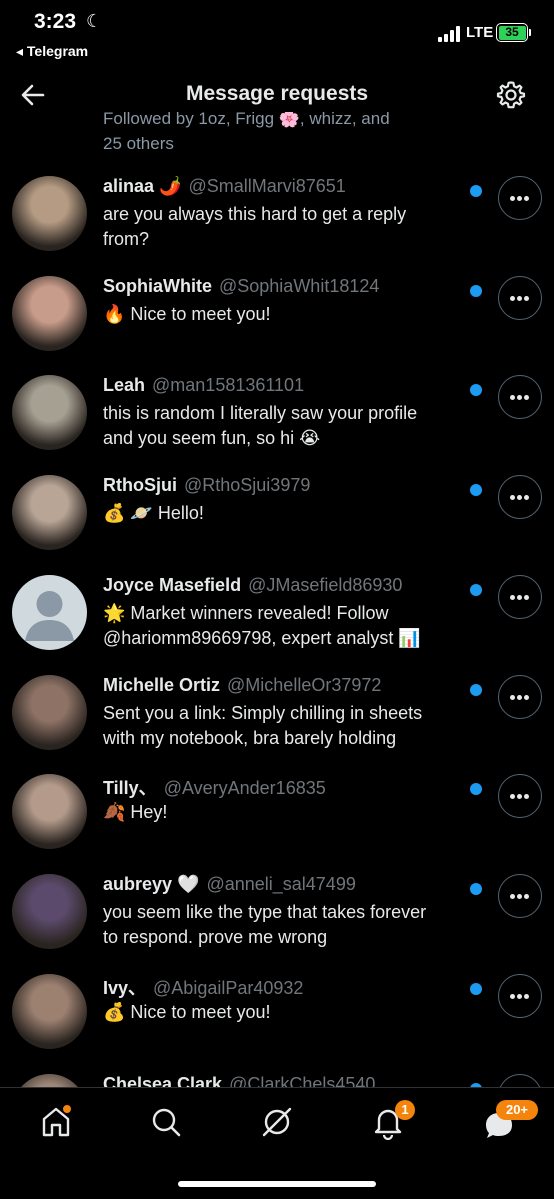 The width and height of the screenshot is (554, 1199). What do you see at coordinates (288, 314) in the screenshot?
I see `message-preview: 🔥 Nice to meet you!` at bounding box center [288, 314].